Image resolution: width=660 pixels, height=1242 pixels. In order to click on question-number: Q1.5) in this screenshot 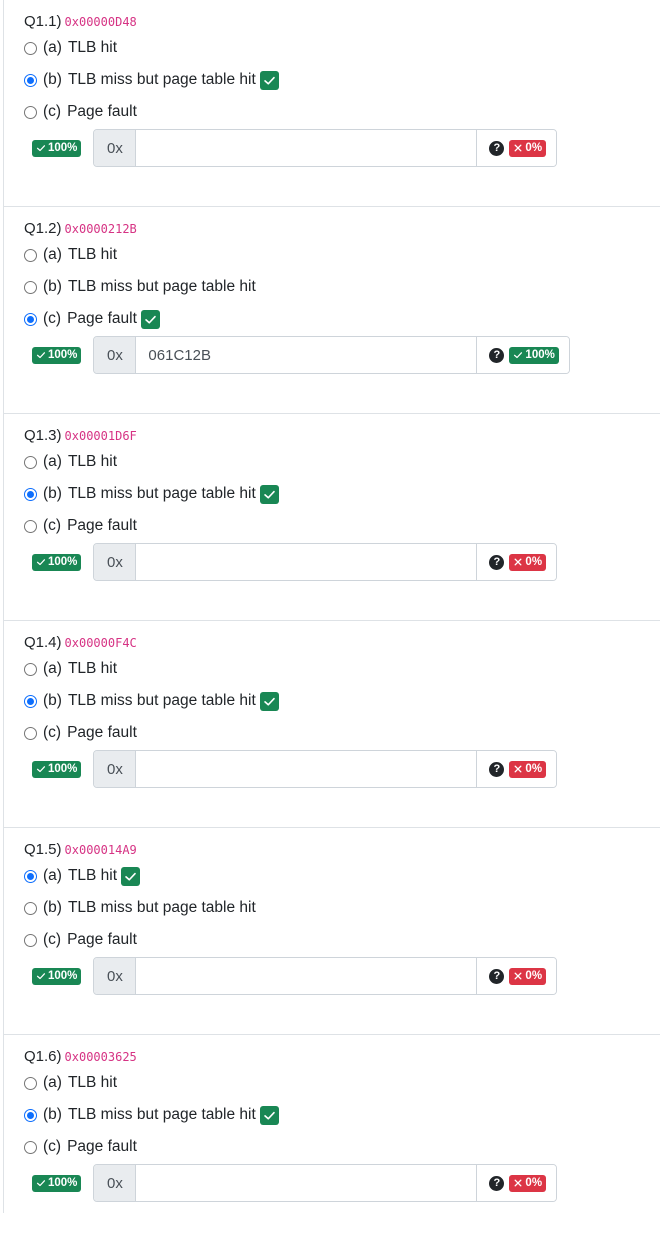, I will do `click(43, 849)`.